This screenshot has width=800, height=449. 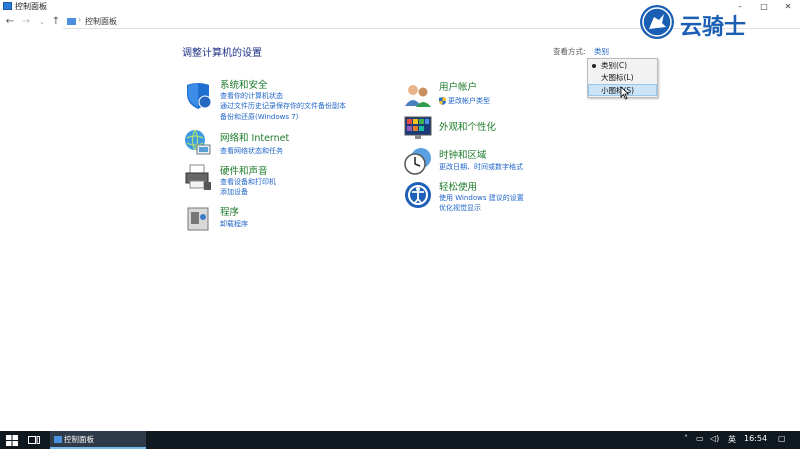 I want to click on mouse-cursor-icon, so click(x=625, y=93).